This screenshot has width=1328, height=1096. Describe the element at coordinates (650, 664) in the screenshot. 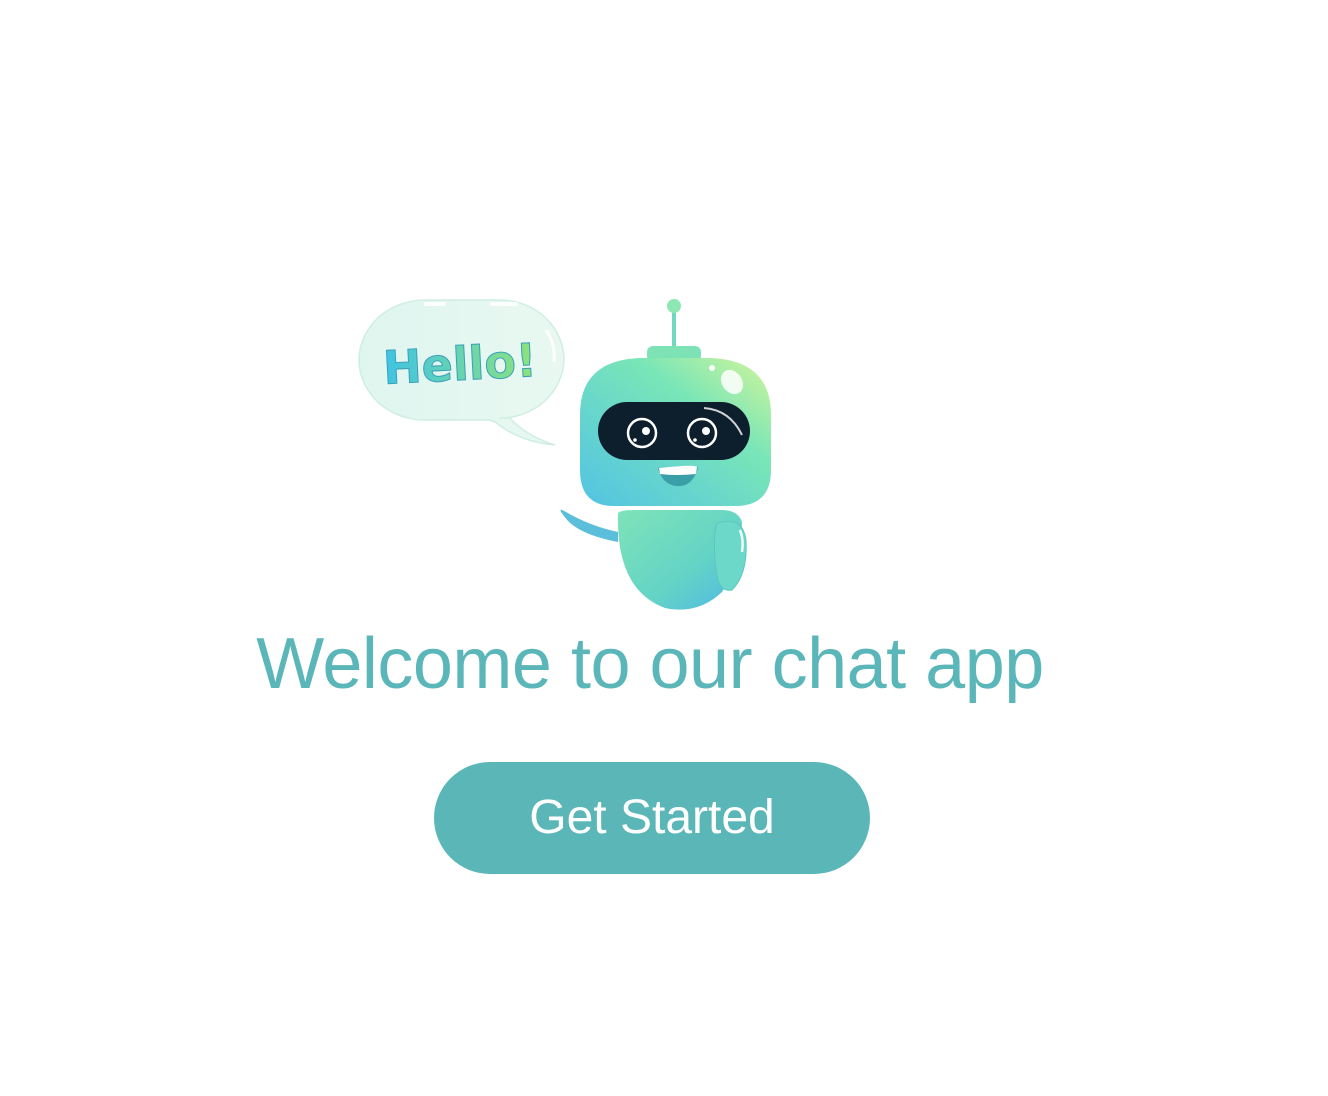

I see `page-title: Welcome to our chat app` at that location.